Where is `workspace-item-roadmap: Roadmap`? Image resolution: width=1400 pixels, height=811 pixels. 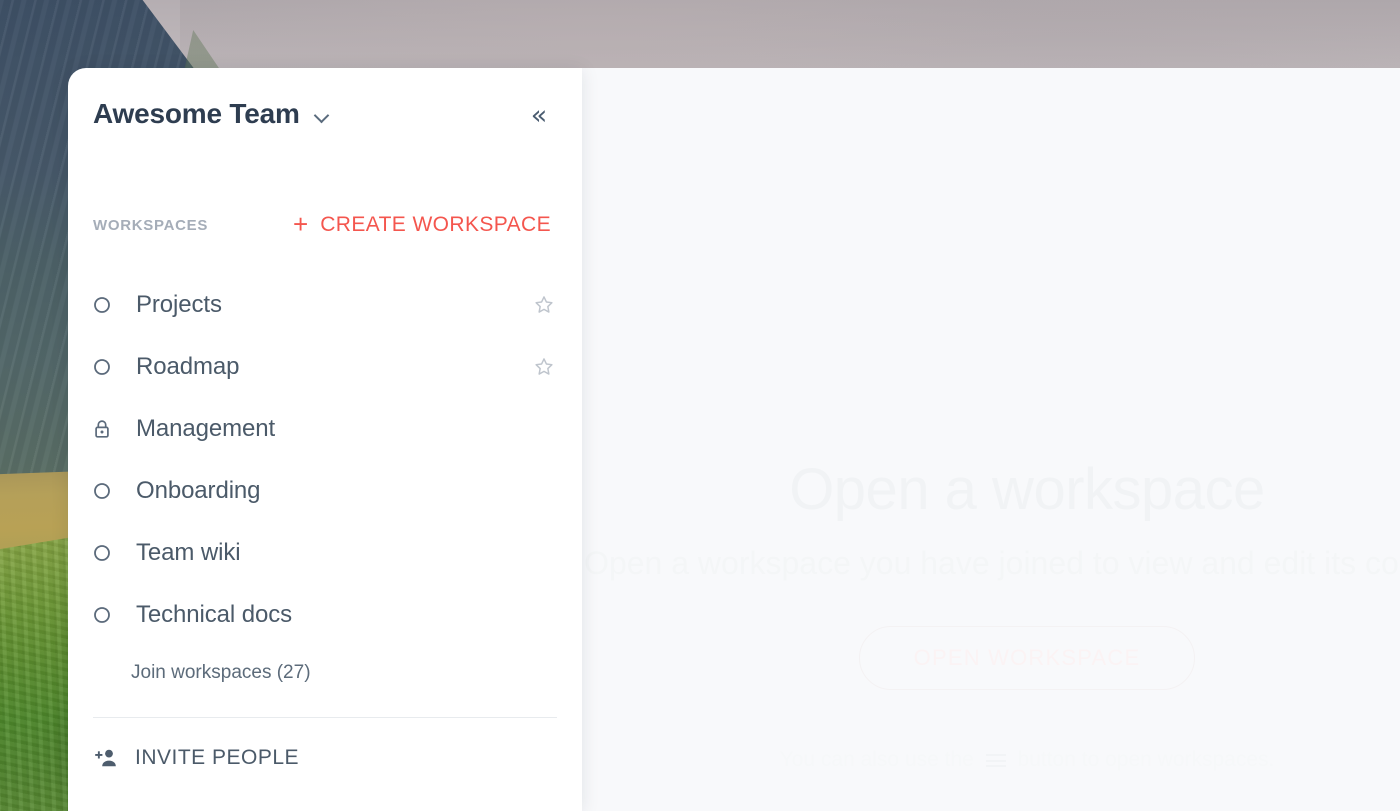 workspace-item-roadmap: Roadmap is located at coordinates (325, 367).